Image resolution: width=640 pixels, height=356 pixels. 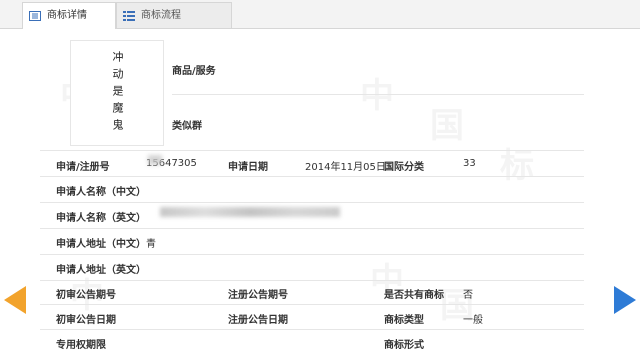 I want to click on prev-arrow-icon, so click(x=15, y=300).